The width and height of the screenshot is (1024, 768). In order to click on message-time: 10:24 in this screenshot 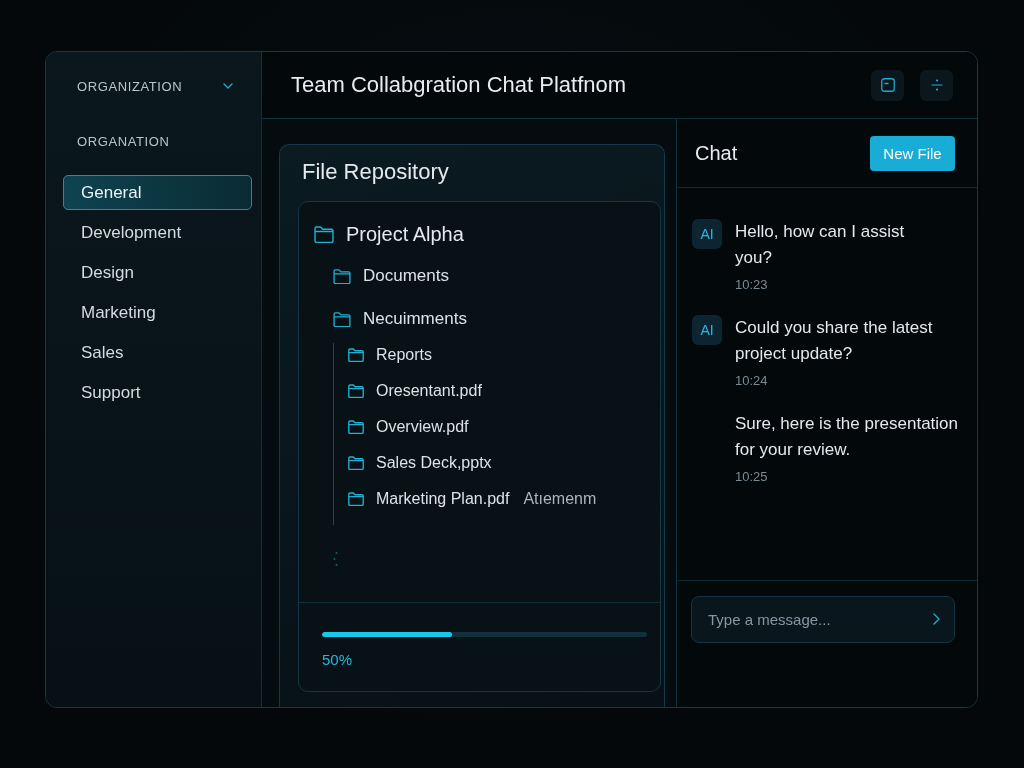, I will do `click(752, 381)`.